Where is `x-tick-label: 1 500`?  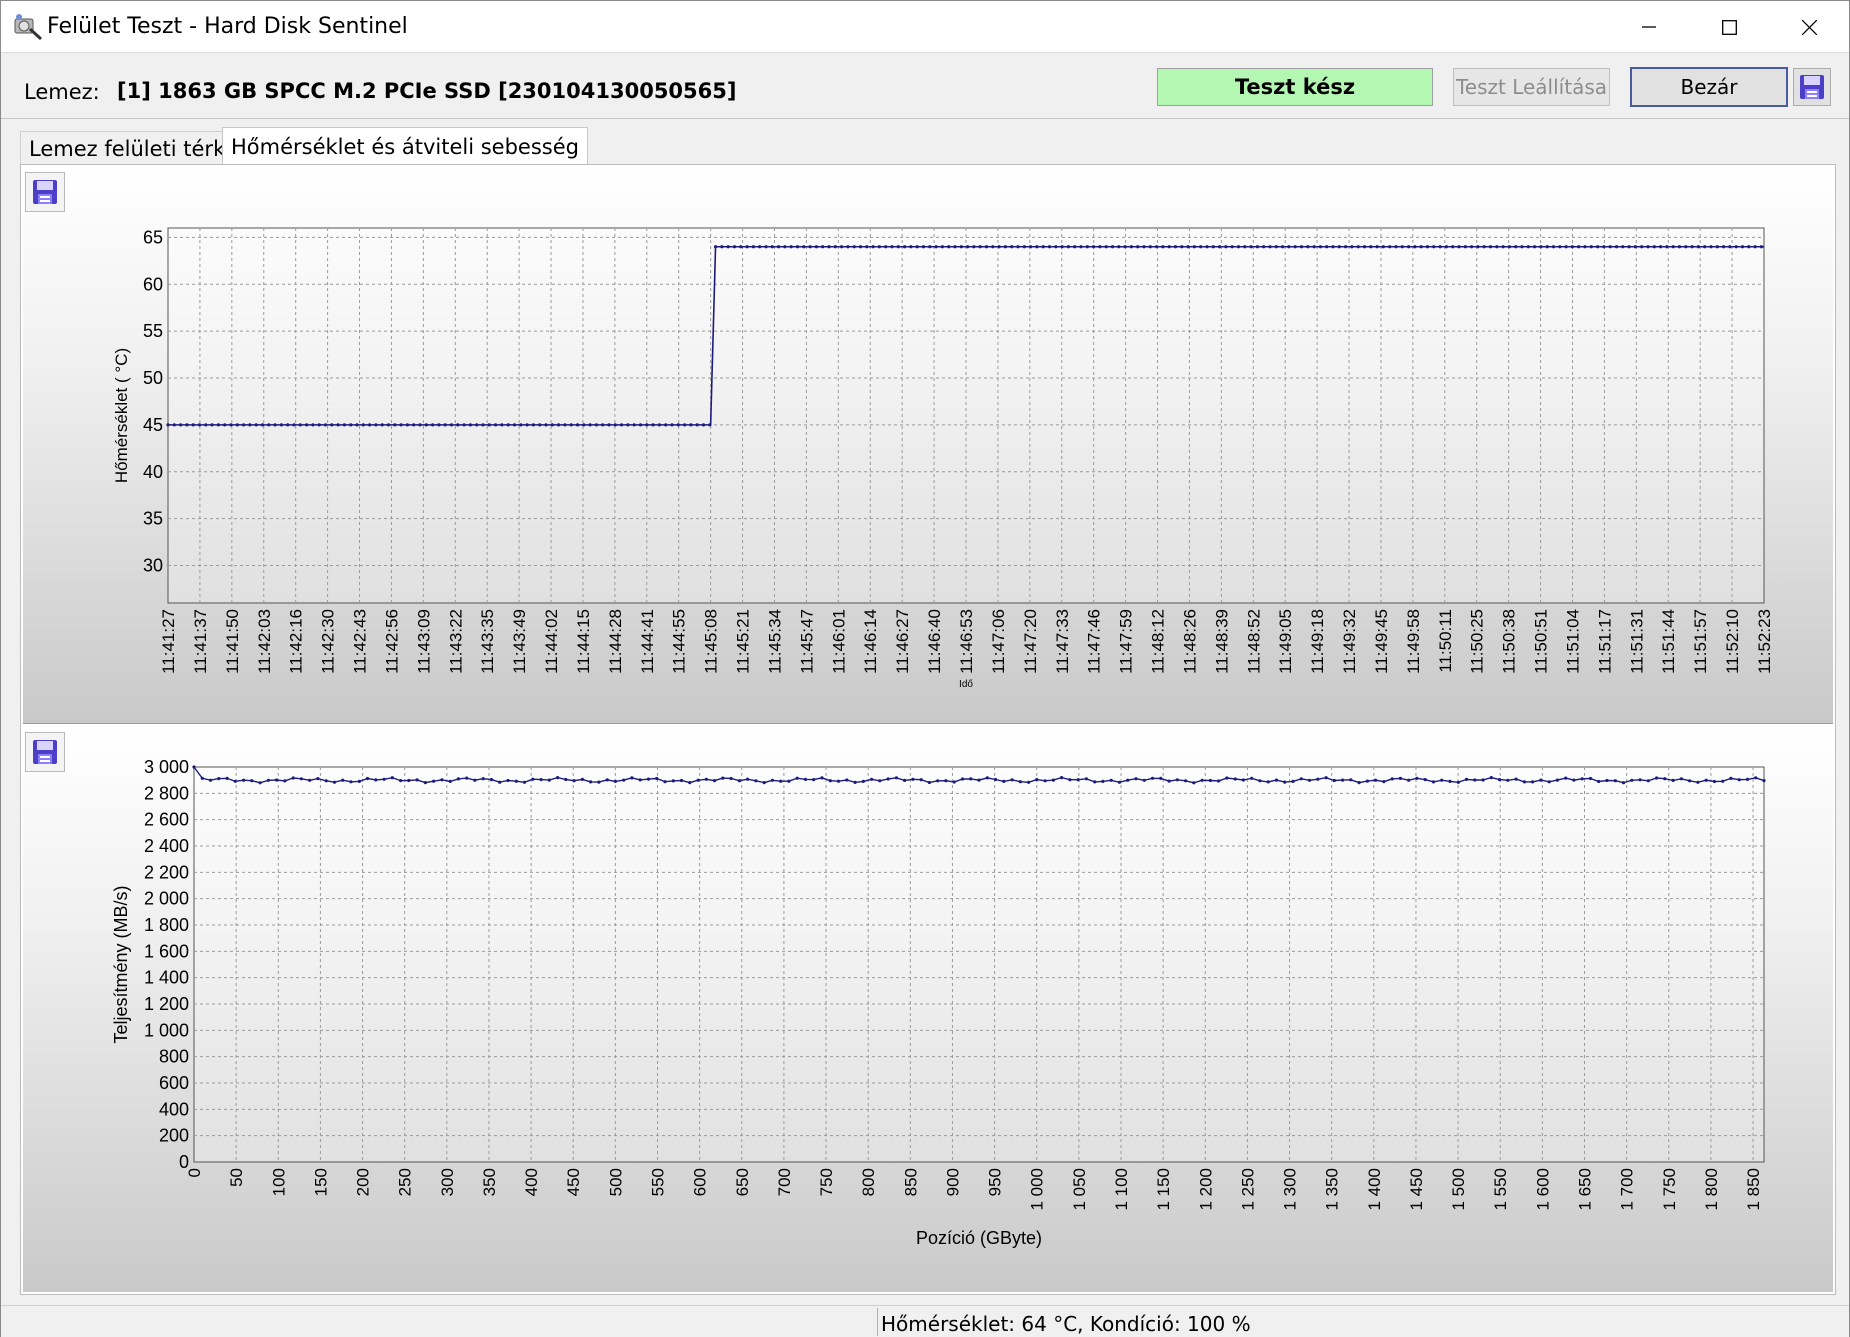 x-tick-label: 1 500 is located at coordinates (1458, 1189).